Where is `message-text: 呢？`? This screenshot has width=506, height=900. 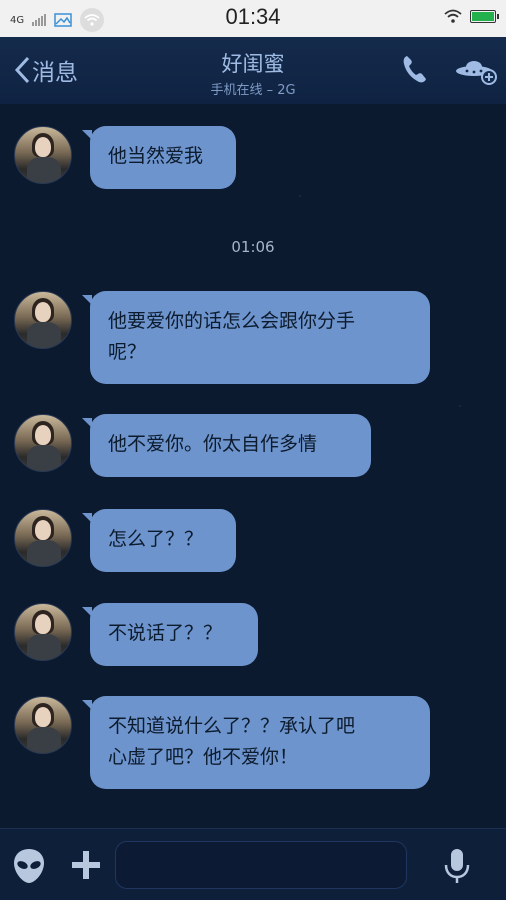 message-text: 呢？ is located at coordinates (127, 352).